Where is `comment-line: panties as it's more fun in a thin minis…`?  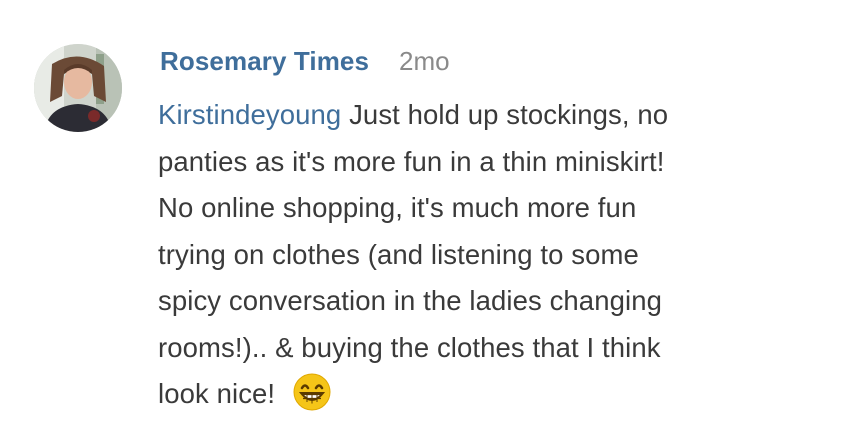 comment-line: panties as it's more fun in a thin minis… is located at coordinates (411, 161).